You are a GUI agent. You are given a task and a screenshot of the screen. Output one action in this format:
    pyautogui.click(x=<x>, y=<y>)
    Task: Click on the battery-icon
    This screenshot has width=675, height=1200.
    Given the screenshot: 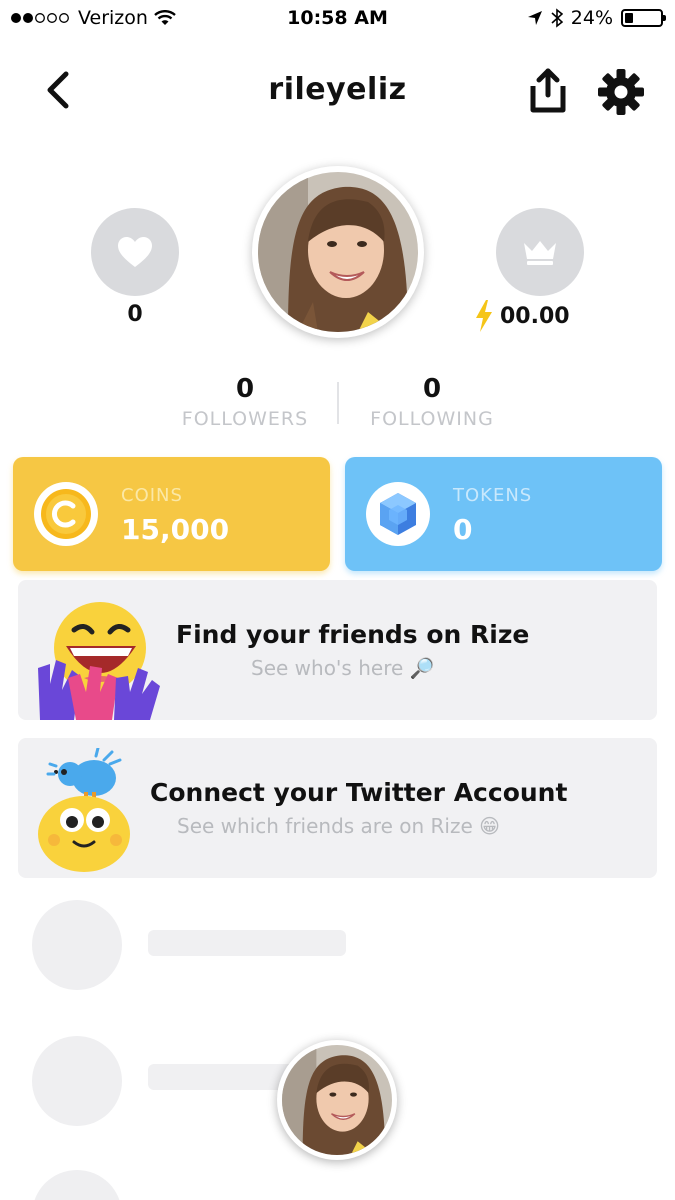 What is the action you would take?
    pyautogui.click(x=643, y=18)
    